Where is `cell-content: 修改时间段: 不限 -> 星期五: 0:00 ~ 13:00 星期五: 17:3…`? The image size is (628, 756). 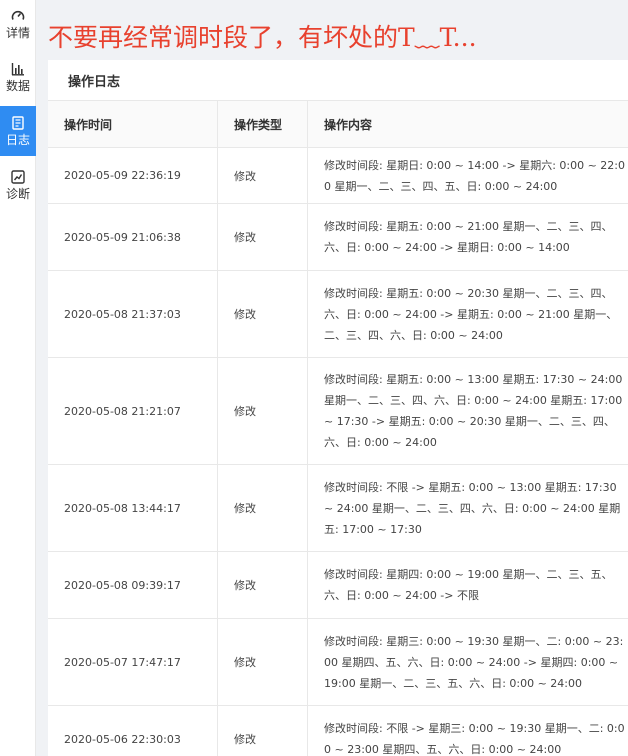
cell-content: 修改时间段: 不限 -> 星期五: 0:00 ~ 13:00 星期五: 17:3… is located at coordinates (468, 508).